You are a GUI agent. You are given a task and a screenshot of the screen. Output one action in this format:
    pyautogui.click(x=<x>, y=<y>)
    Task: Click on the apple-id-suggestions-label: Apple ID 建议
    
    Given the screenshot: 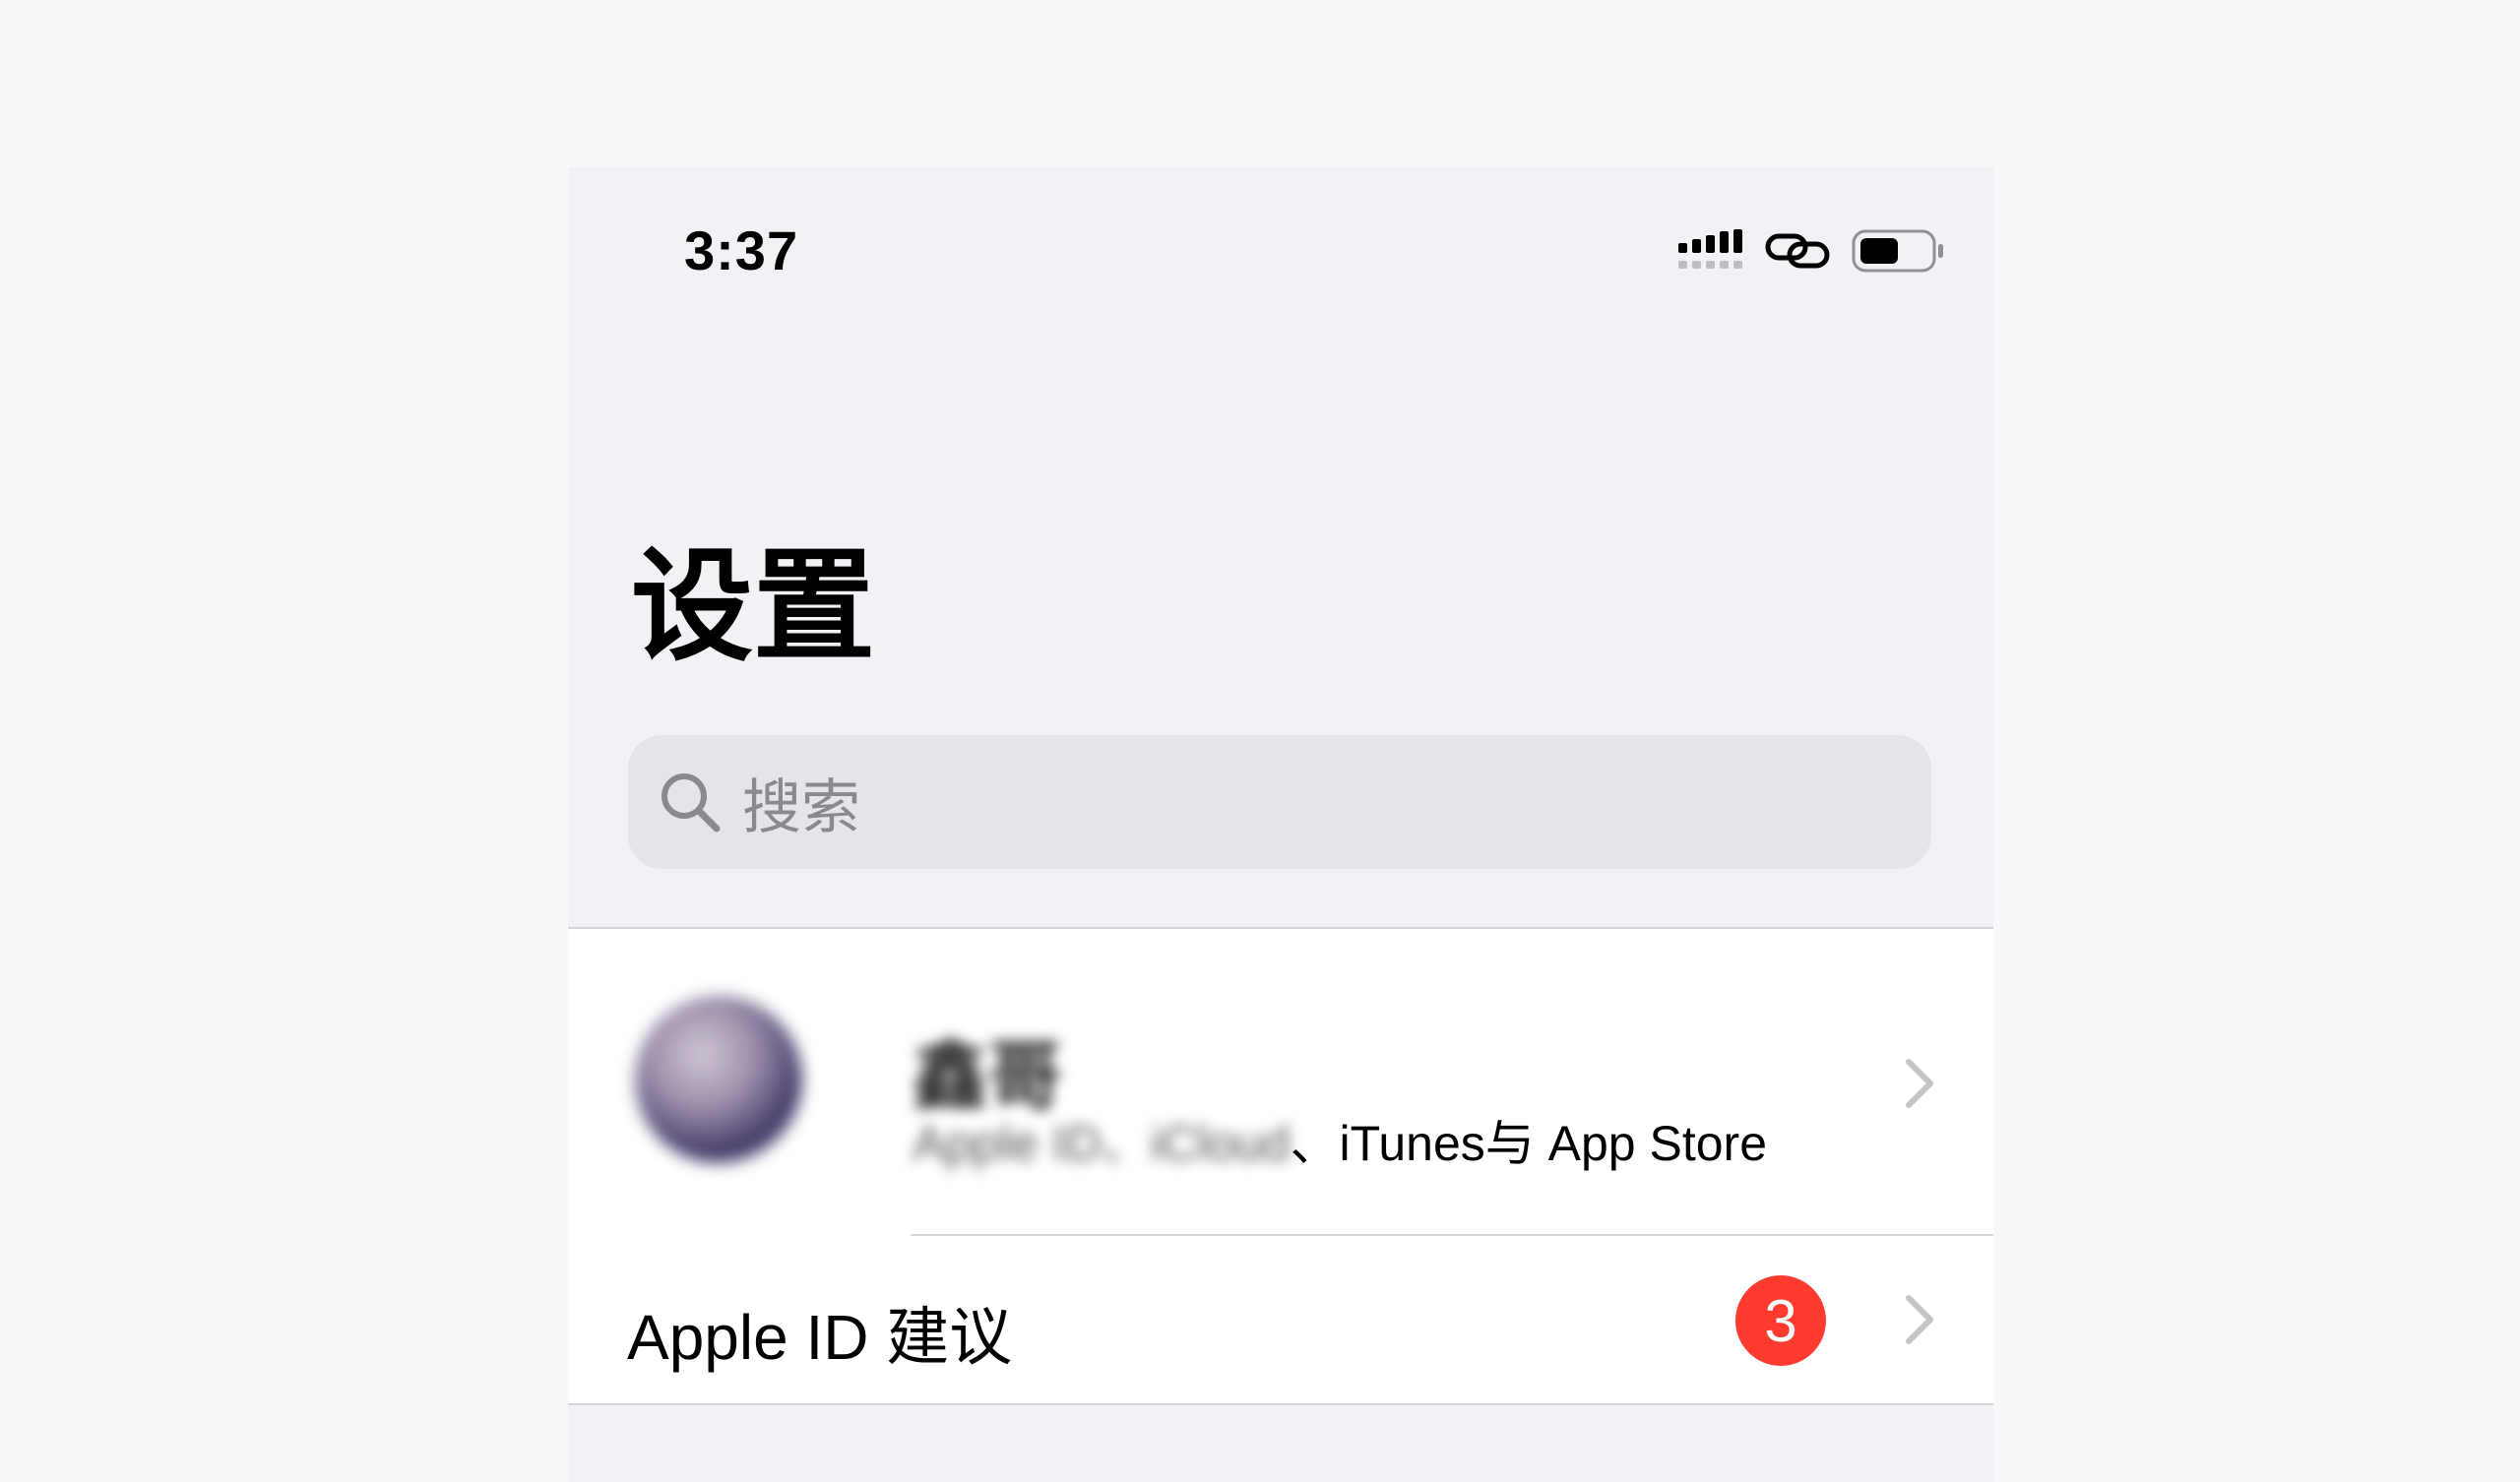 What is the action you would take?
    pyautogui.click(x=820, y=1337)
    